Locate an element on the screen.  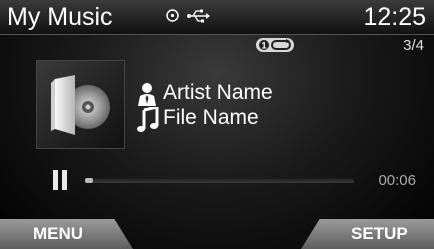
repeat-one-icon: 1 is located at coordinates (275, 45).